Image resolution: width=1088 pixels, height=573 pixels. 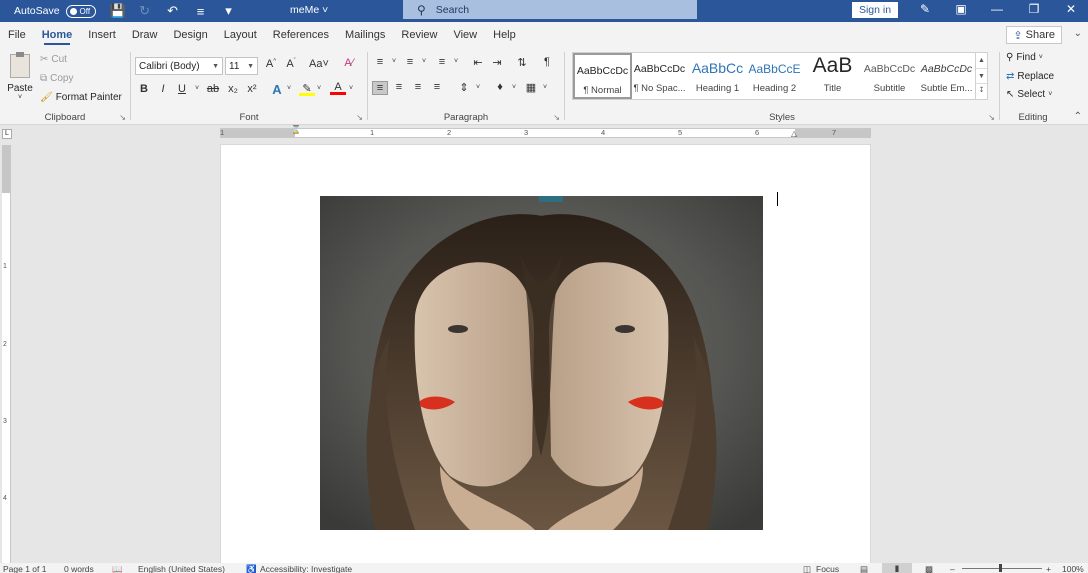 I want to click on replace-button: ⇄ Replace, so click(x=1030, y=76).